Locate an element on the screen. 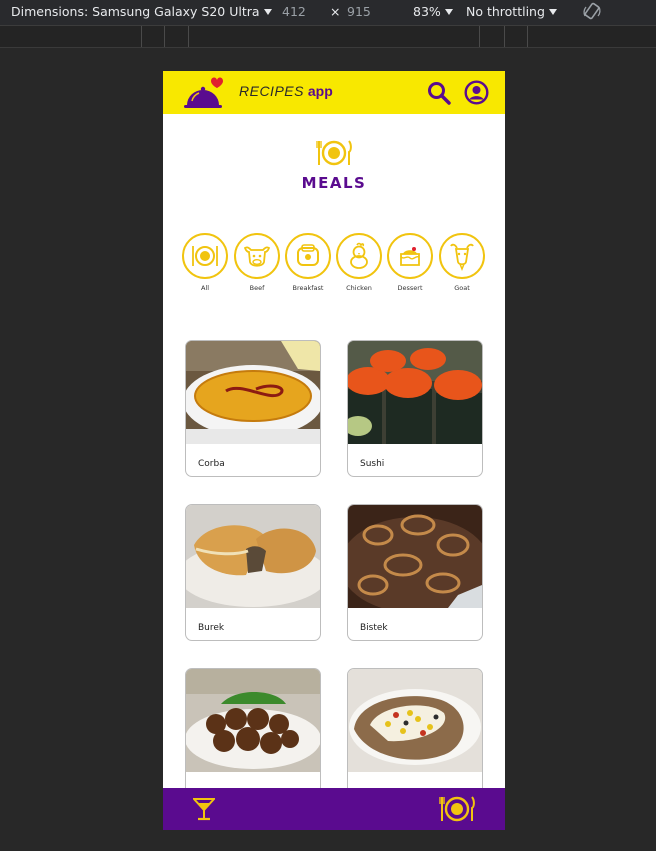  app-title: RECIPES app is located at coordinates (286, 91).